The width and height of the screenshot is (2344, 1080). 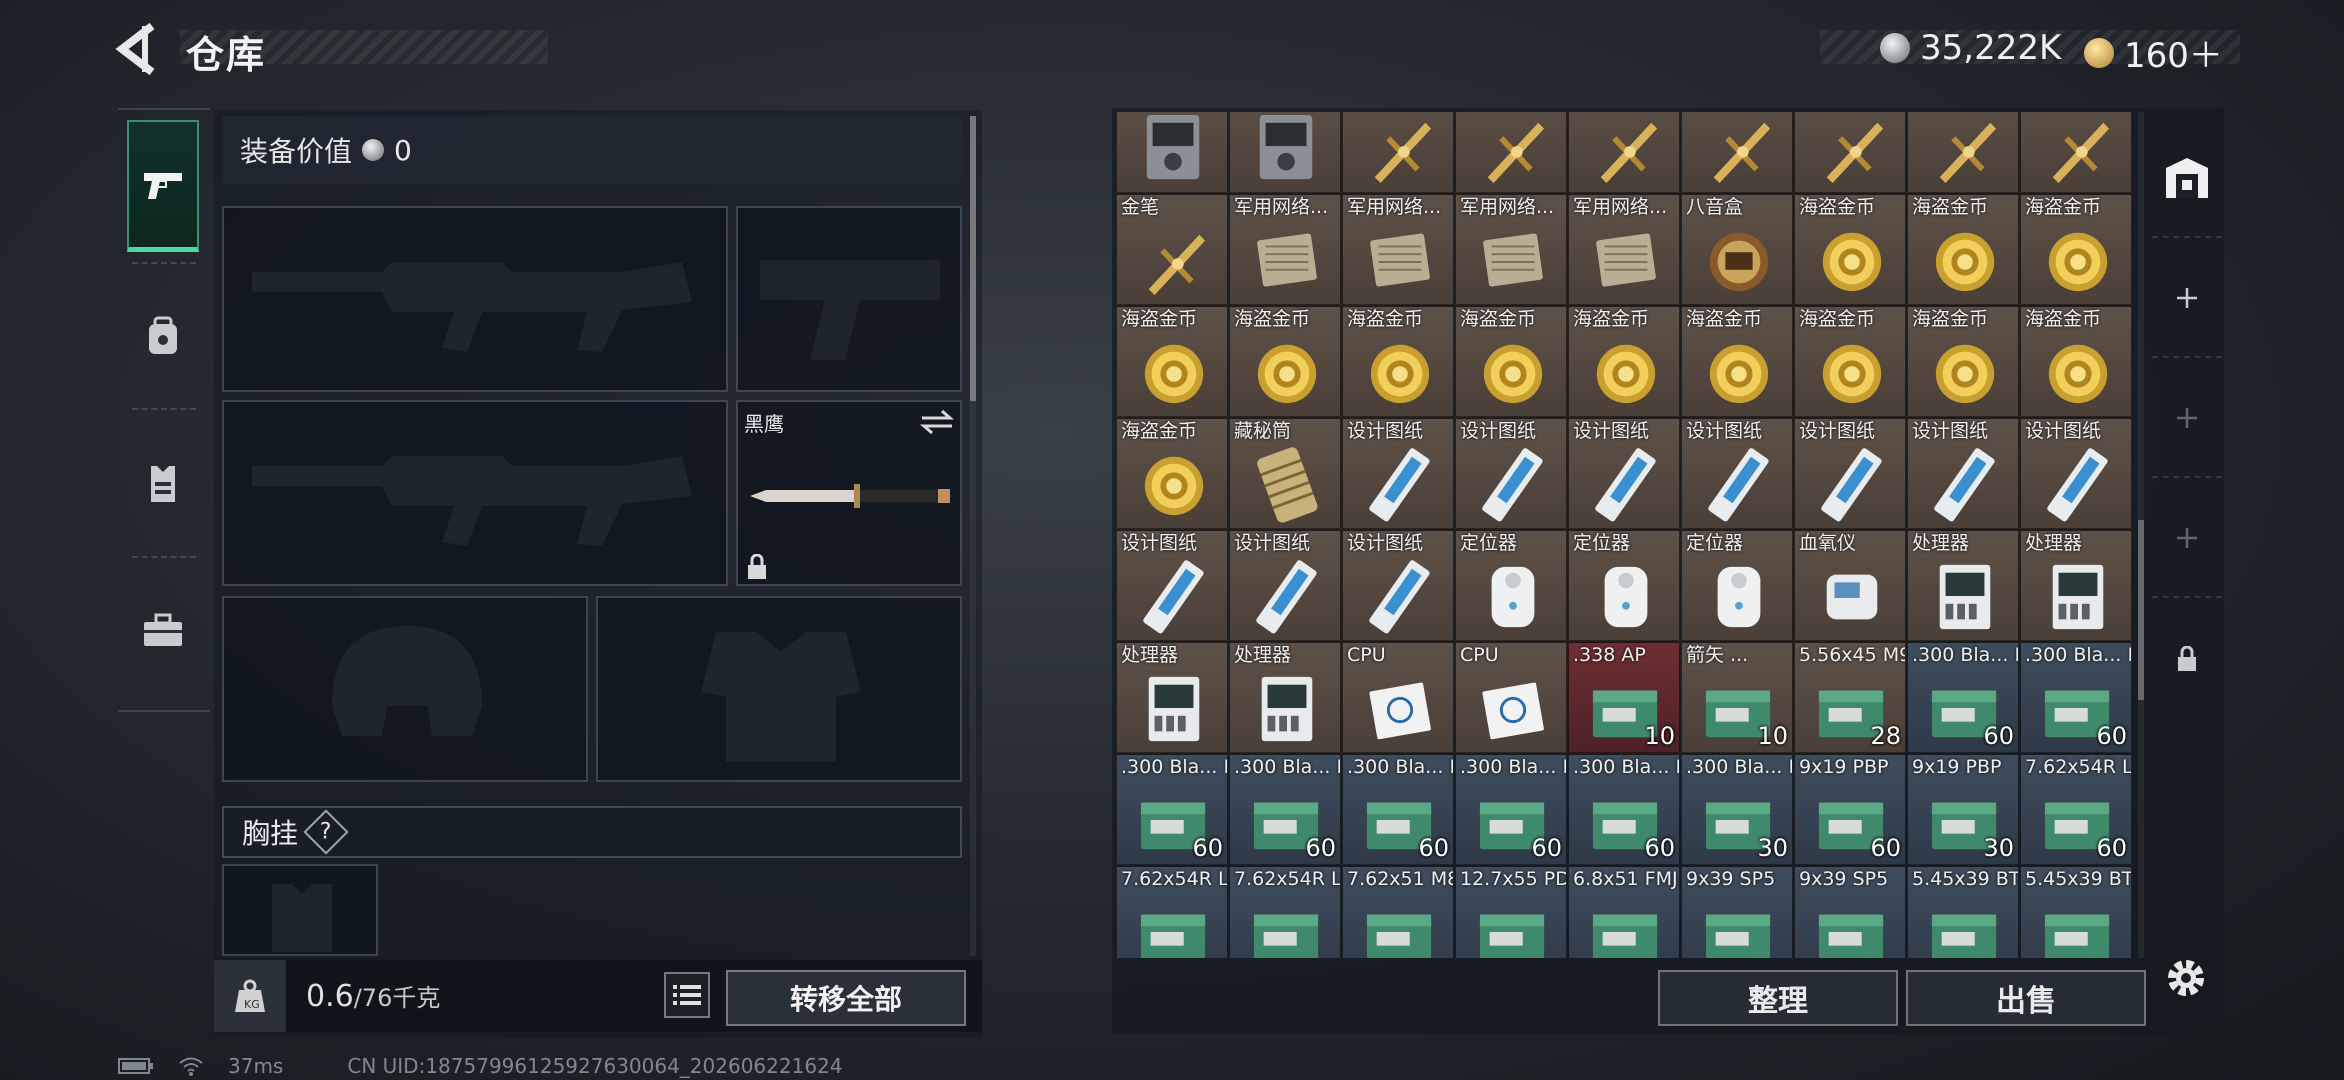 I want to click on helmet-slot, so click(x=405, y=689).